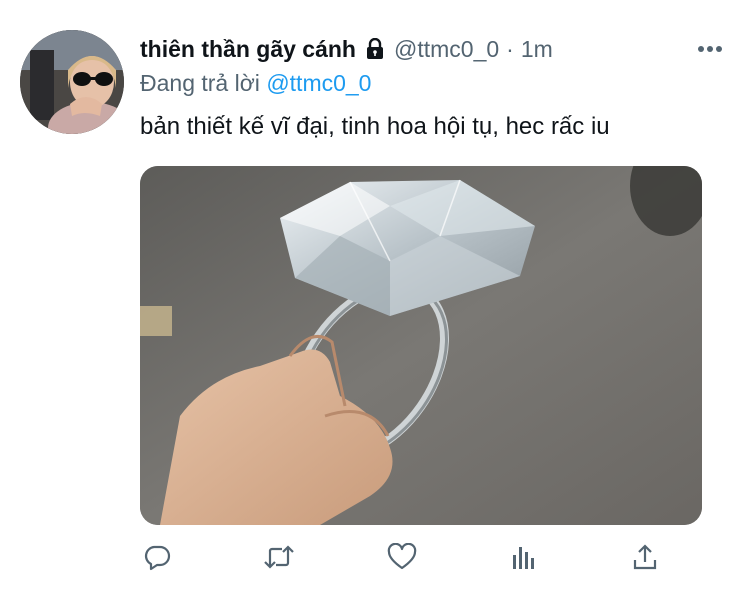  I want to click on timestamp: 1m, so click(537, 49).